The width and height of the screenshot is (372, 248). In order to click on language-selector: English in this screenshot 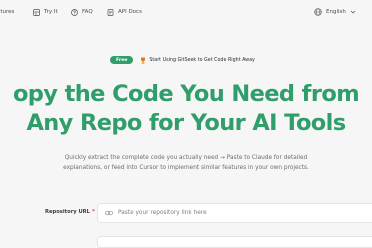, I will do `click(335, 12)`.